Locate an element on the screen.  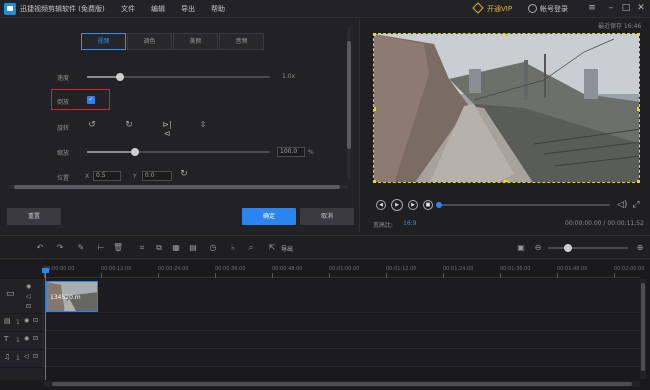
aspect-ratio-value: 16:9 is located at coordinates (409, 223).